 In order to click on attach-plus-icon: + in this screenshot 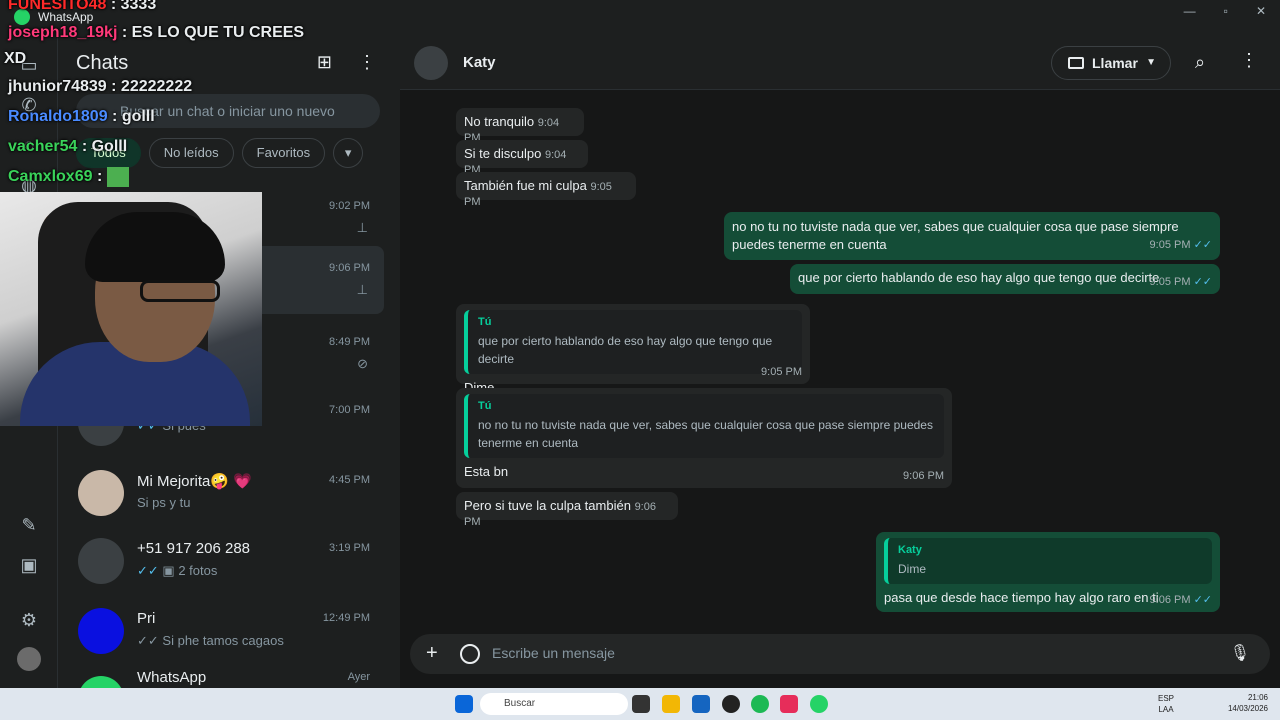, I will do `click(432, 653)`.